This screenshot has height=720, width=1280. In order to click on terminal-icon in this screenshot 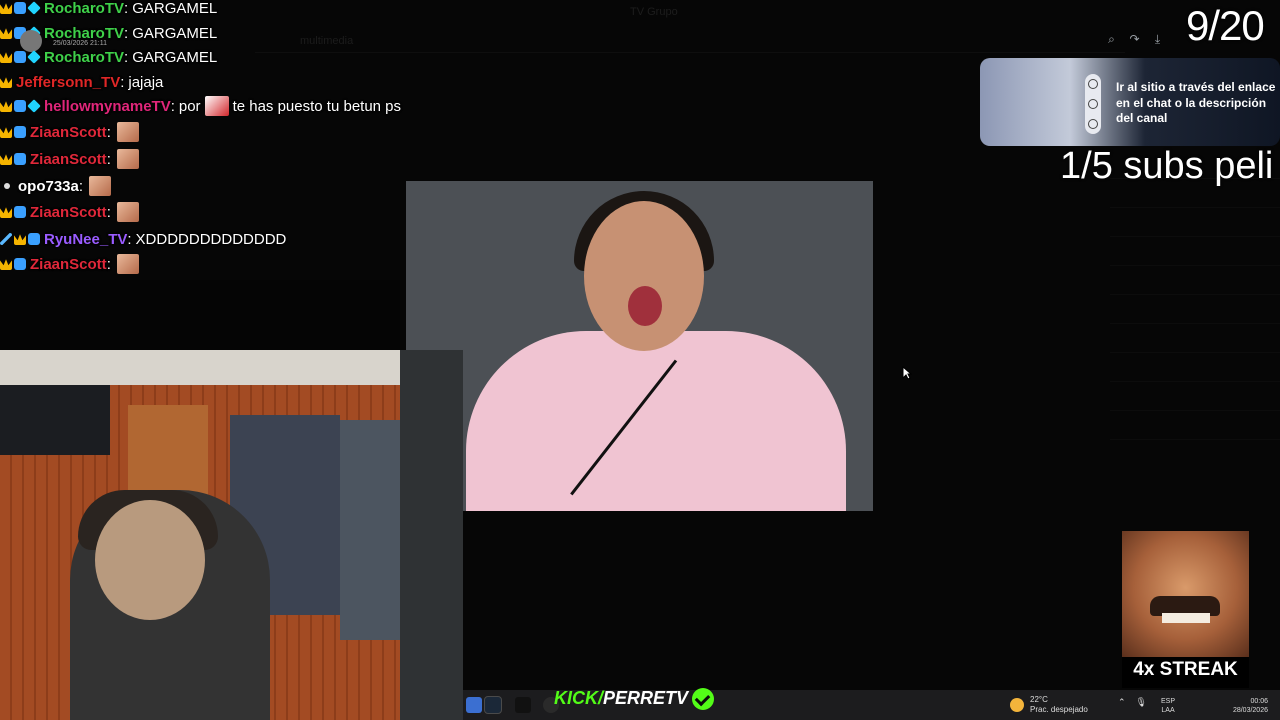, I will do `click(523, 705)`.